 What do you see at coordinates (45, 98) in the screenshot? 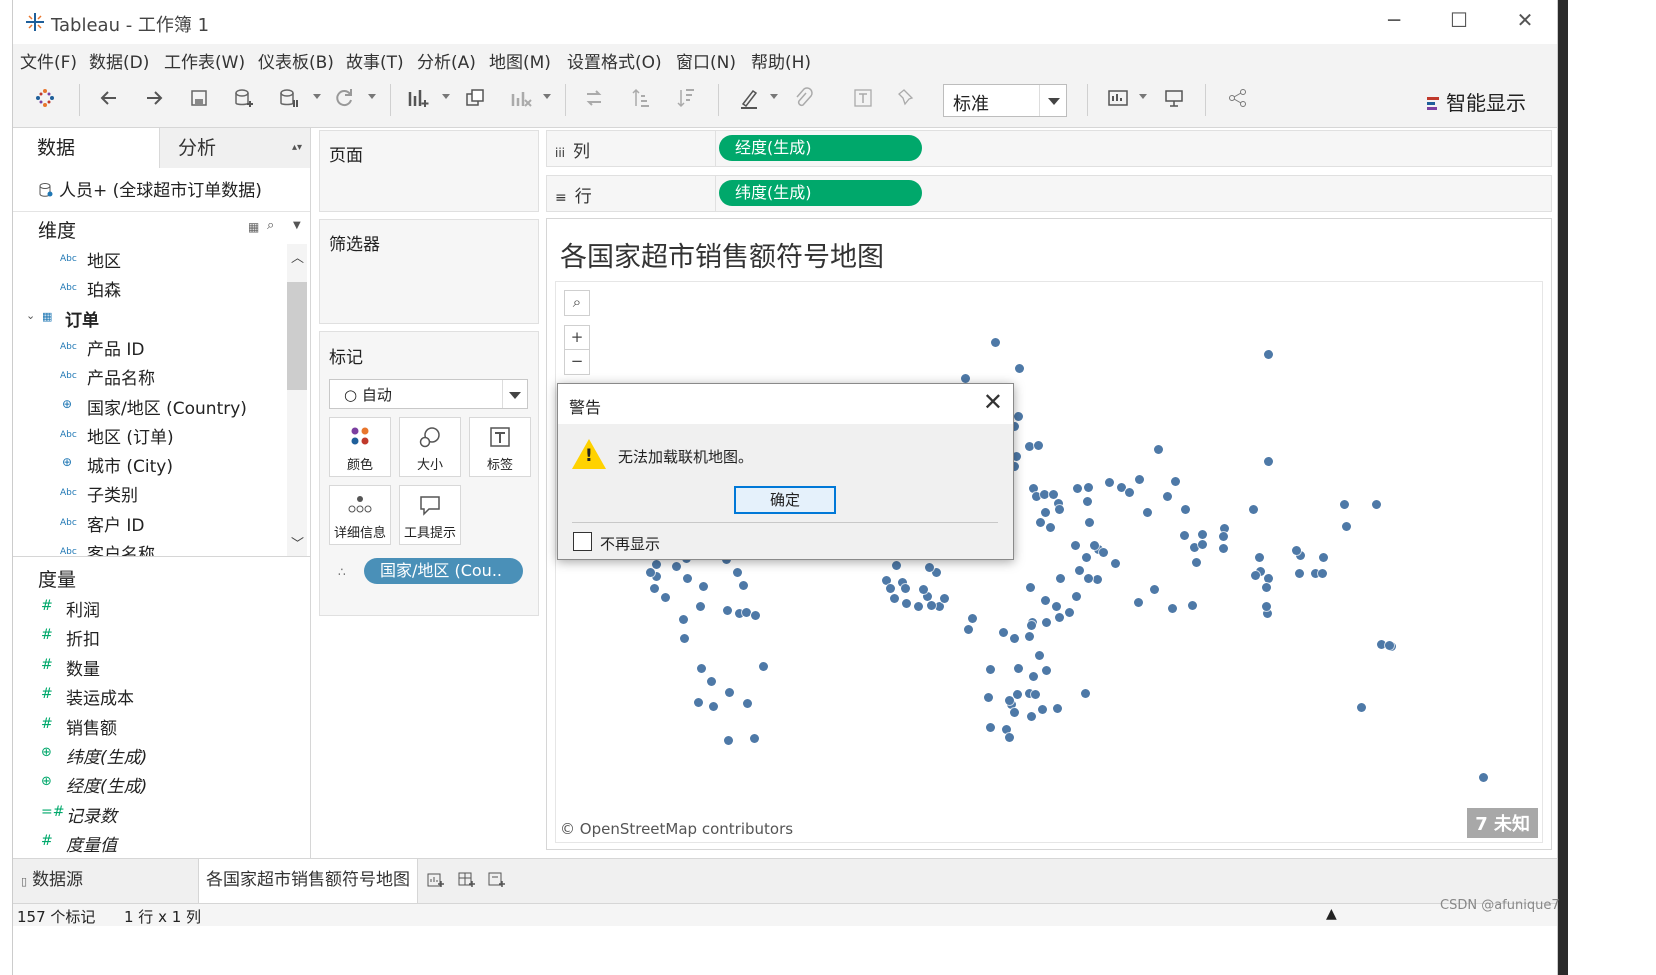
I see `tableau-home-icon` at bounding box center [45, 98].